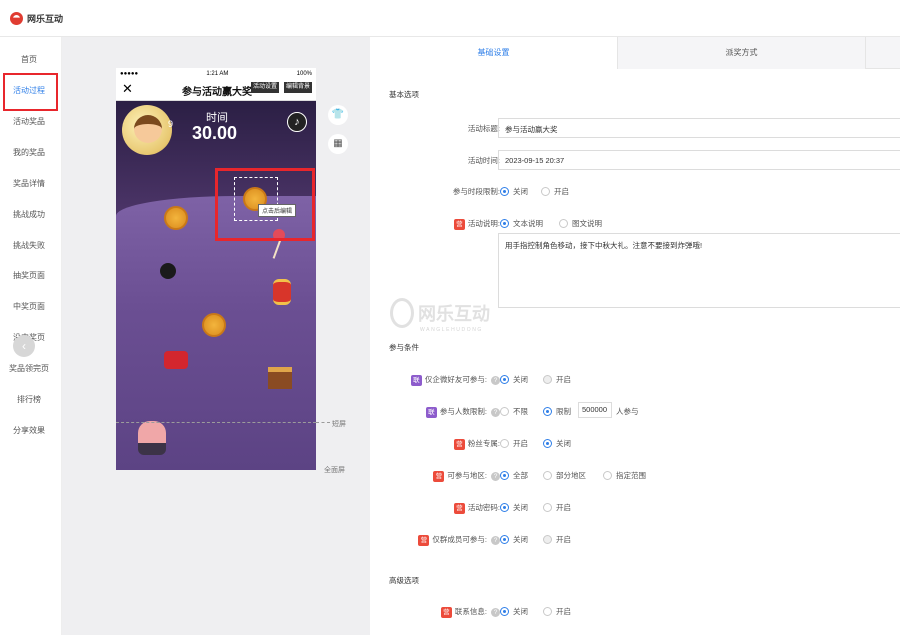  Describe the element at coordinates (29, 430) in the screenshot. I see `sidebar-item-share-effect: 分享效果` at that location.